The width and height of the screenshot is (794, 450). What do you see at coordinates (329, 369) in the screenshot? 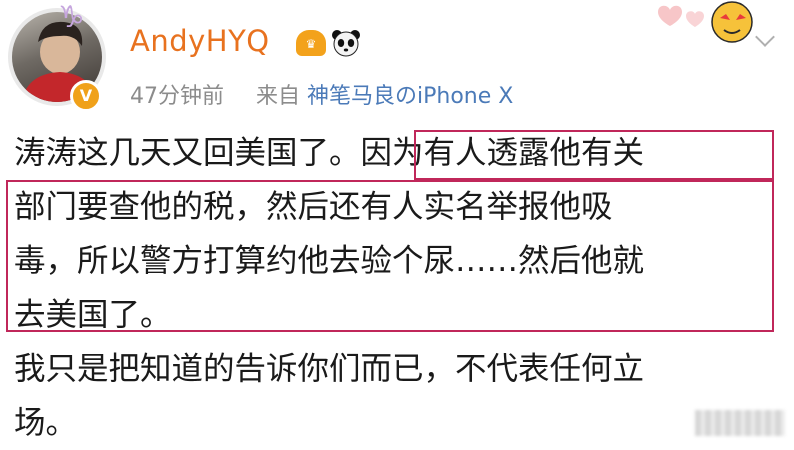
I see `post-line-5: 我只是把知道的告诉你们而已，不代表任何立` at bounding box center [329, 369].